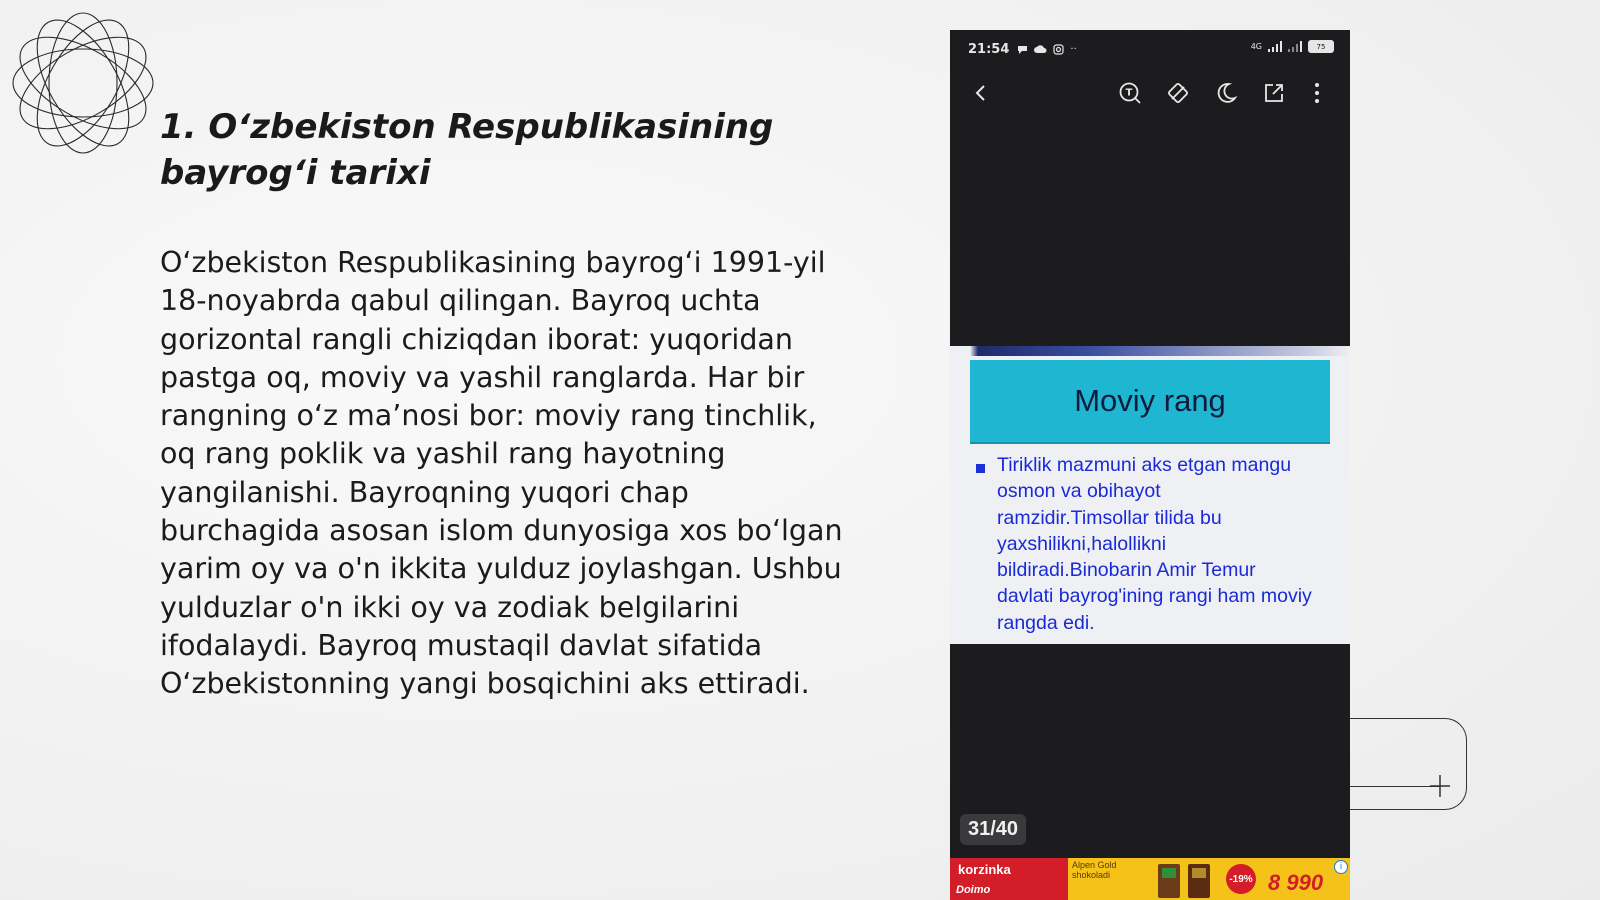  I want to click on ad-description: Alpen Gold shokoladi, so click(1094, 870).